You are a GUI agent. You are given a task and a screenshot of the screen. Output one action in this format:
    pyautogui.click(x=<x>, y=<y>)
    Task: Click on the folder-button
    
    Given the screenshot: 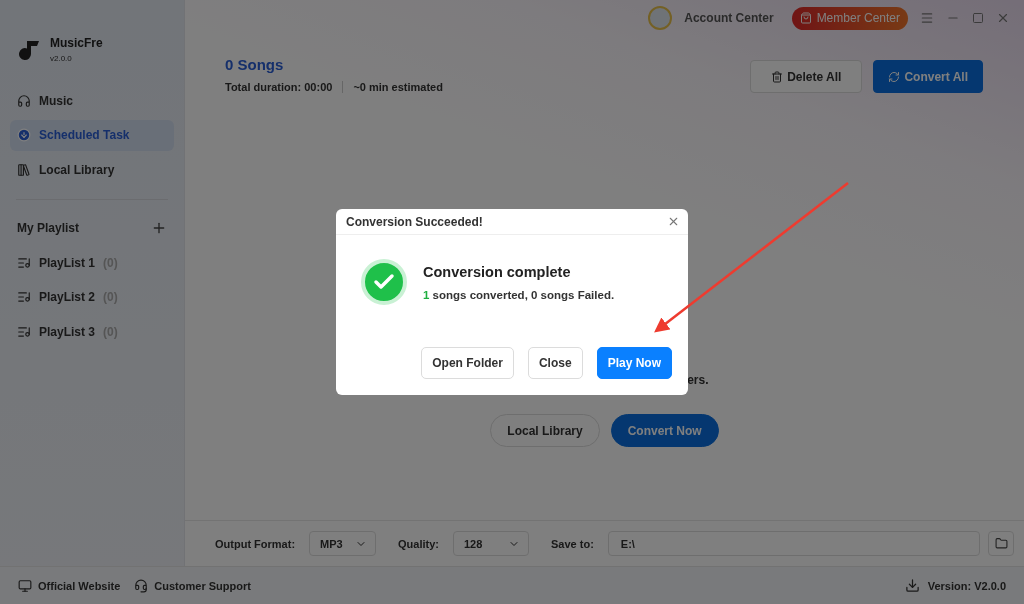 What is the action you would take?
    pyautogui.click(x=1001, y=543)
    